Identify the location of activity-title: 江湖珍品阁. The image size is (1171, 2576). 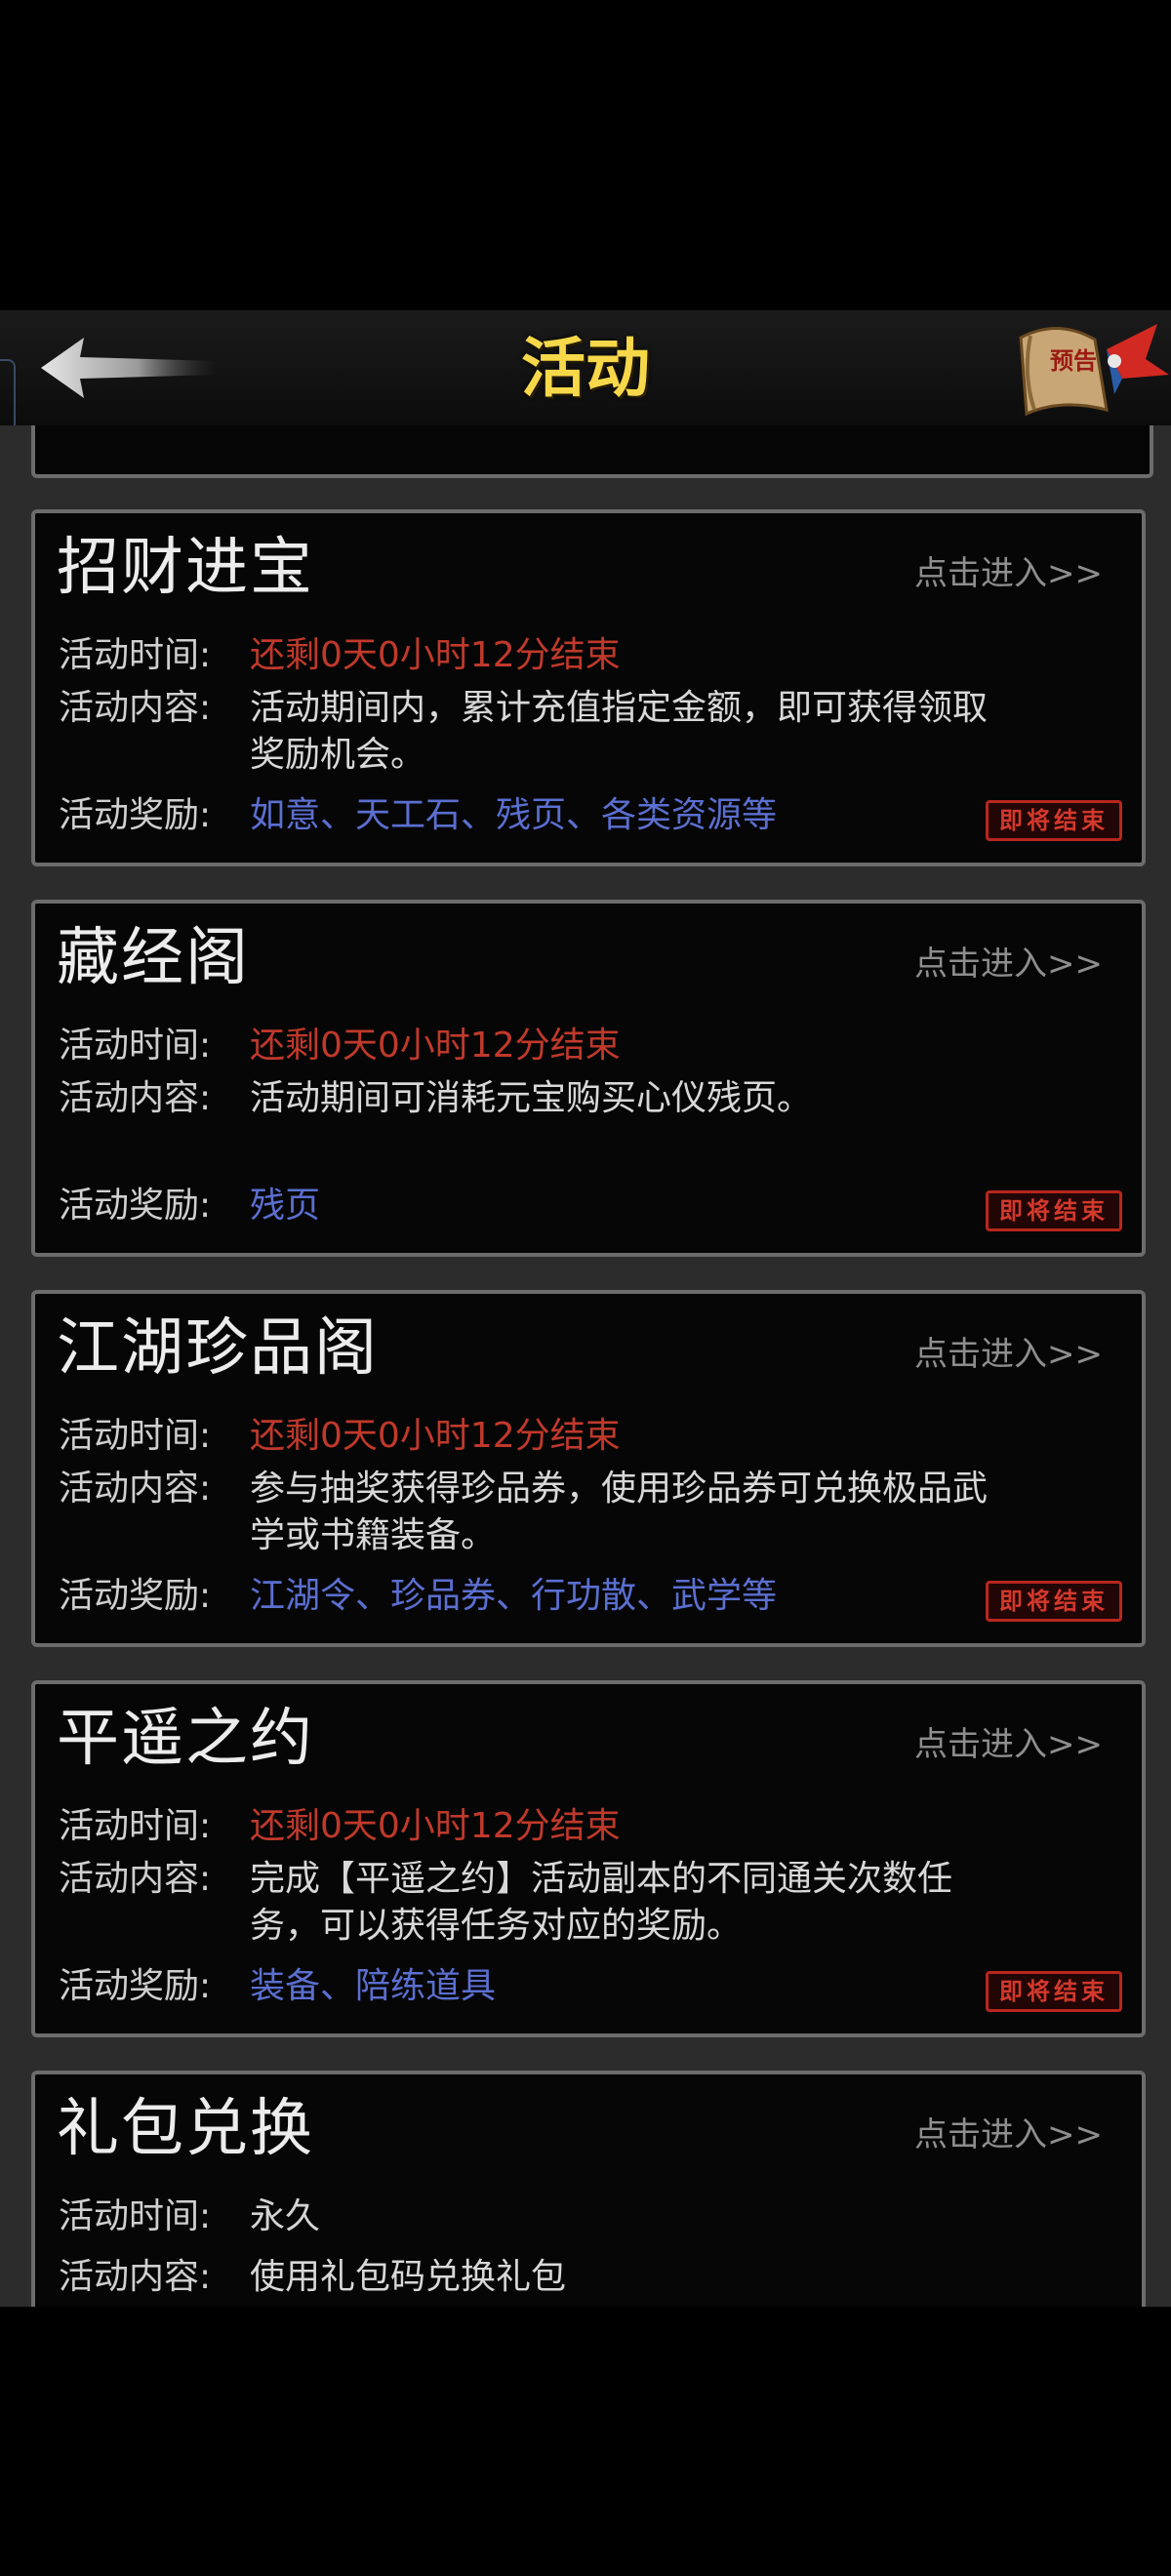
(218, 1348).